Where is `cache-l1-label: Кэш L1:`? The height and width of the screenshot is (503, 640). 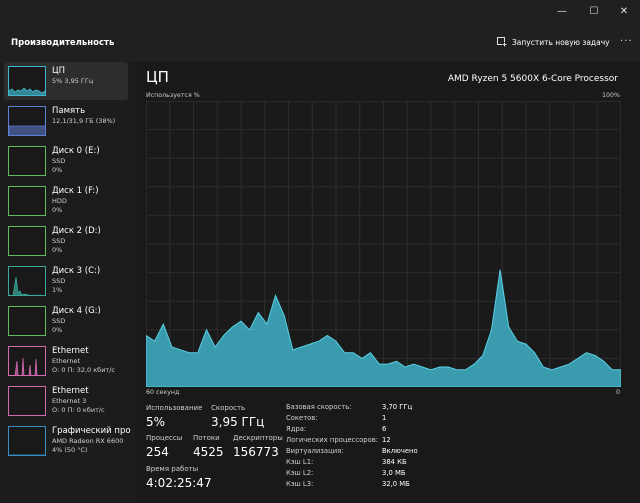 cache-l1-label: Кэш L1: is located at coordinates (300, 462).